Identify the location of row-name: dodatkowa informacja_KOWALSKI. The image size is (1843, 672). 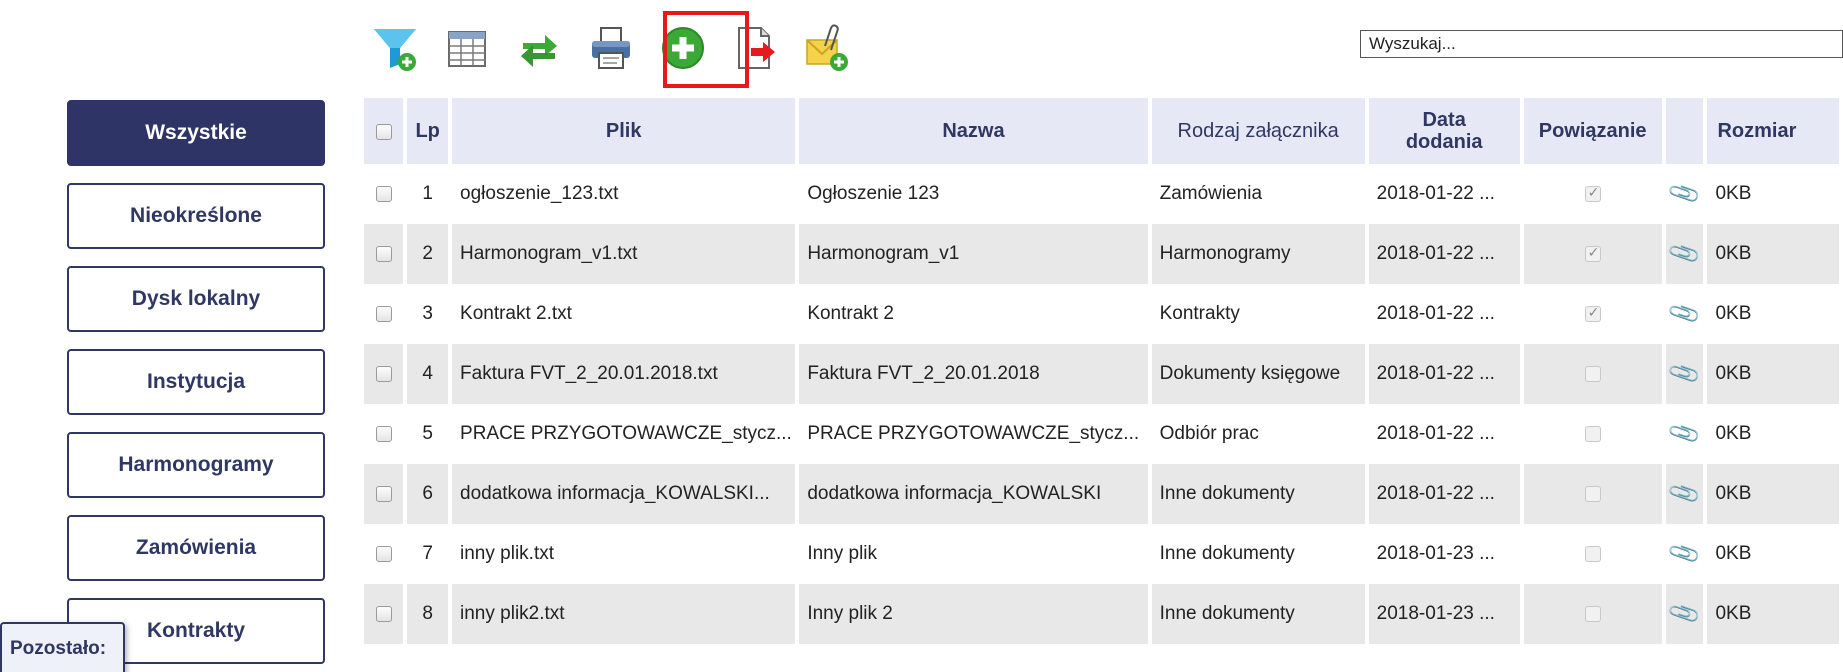
(973, 494).